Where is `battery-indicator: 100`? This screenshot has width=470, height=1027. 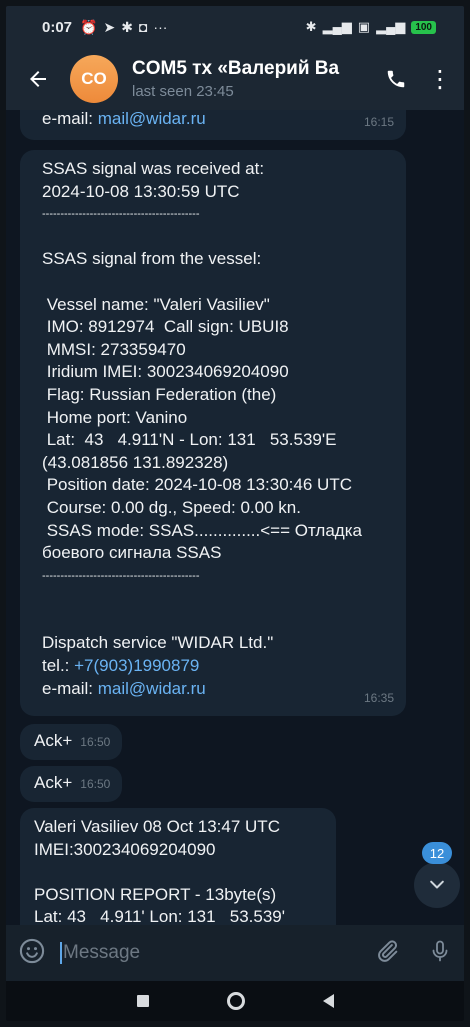 battery-indicator: 100 is located at coordinates (423, 27).